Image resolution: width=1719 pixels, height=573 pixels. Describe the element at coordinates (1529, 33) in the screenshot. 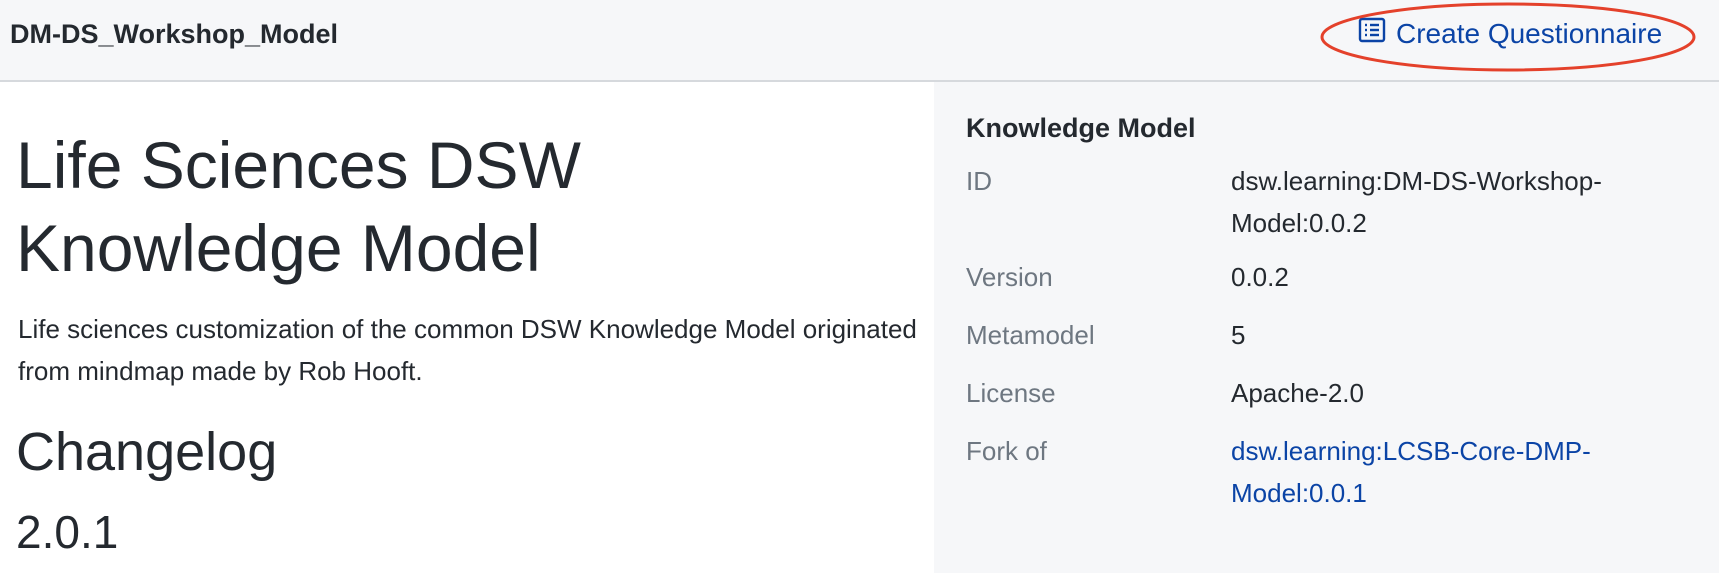

I see `create-questionnaire-label: Create Questionnaire` at that location.